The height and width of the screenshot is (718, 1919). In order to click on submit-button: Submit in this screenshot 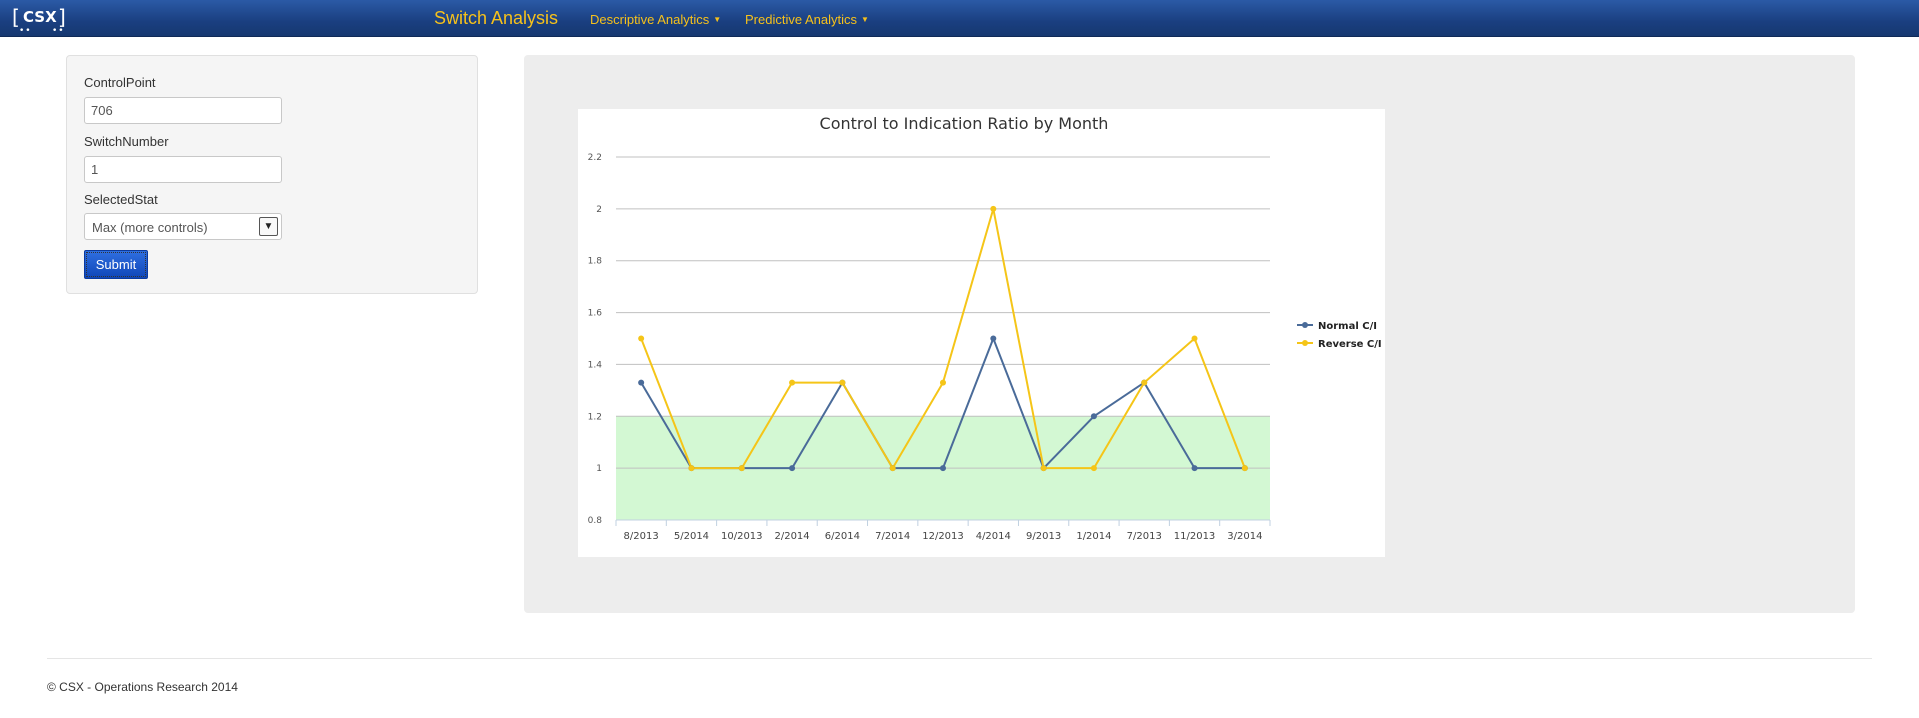, I will do `click(116, 264)`.